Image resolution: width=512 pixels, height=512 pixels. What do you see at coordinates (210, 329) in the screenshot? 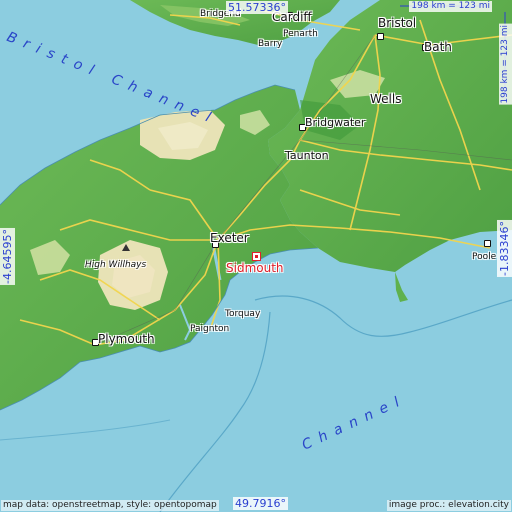
I see `paignton-label: Paignton` at bounding box center [210, 329].